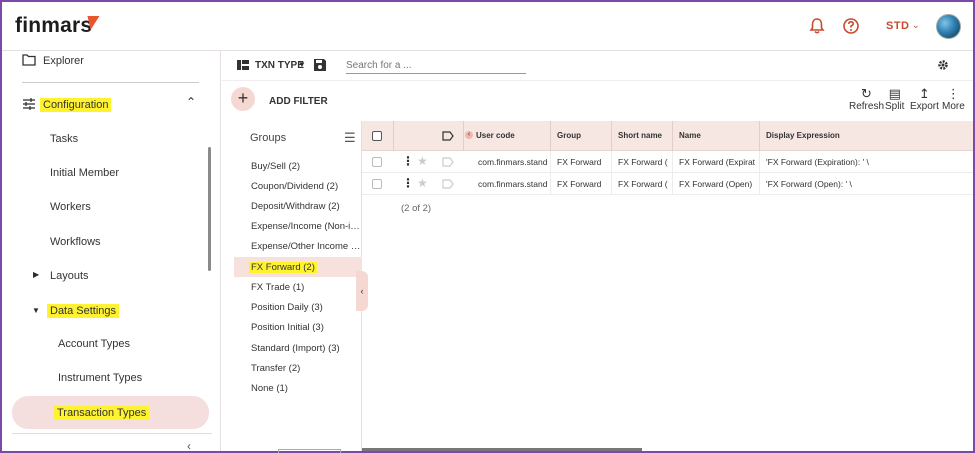 The height and width of the screenshot is (453, 975). Describe the element at coordinates (53, 26) in the screenshot. I see `finmars-logo: finmars` at that location.